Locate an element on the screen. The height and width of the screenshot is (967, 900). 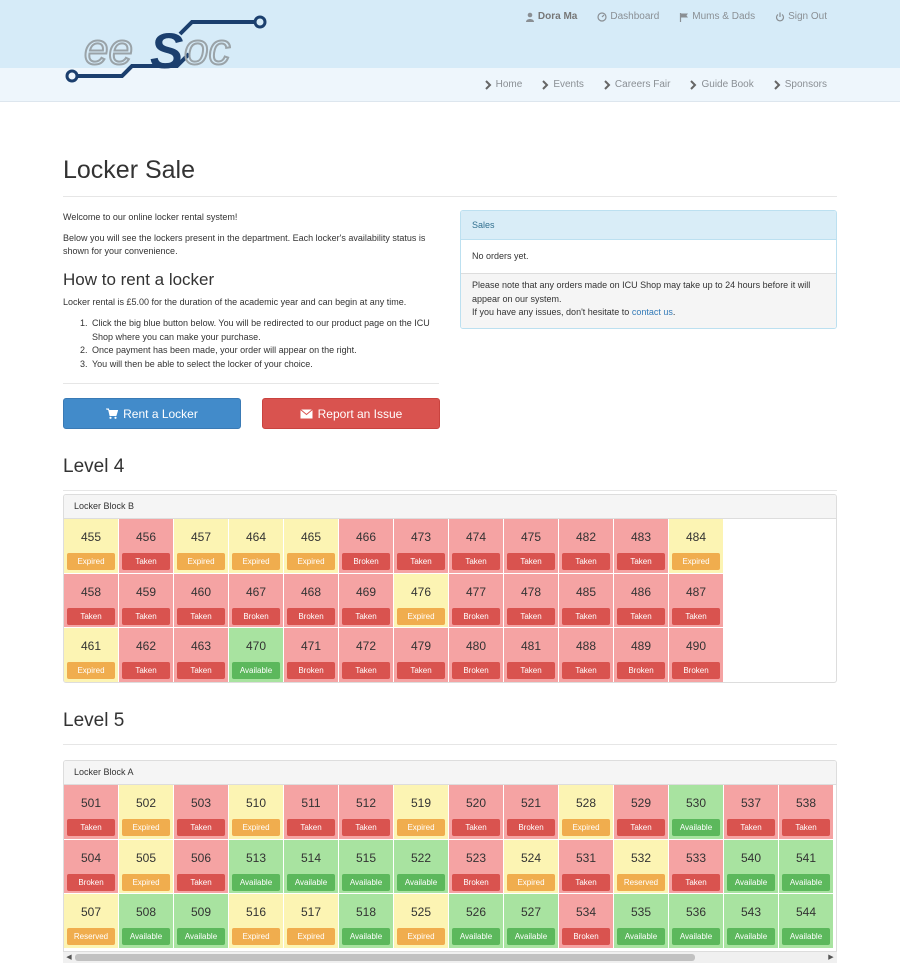
locker-532: 532 Reserved is located at coordinates (641, 866).